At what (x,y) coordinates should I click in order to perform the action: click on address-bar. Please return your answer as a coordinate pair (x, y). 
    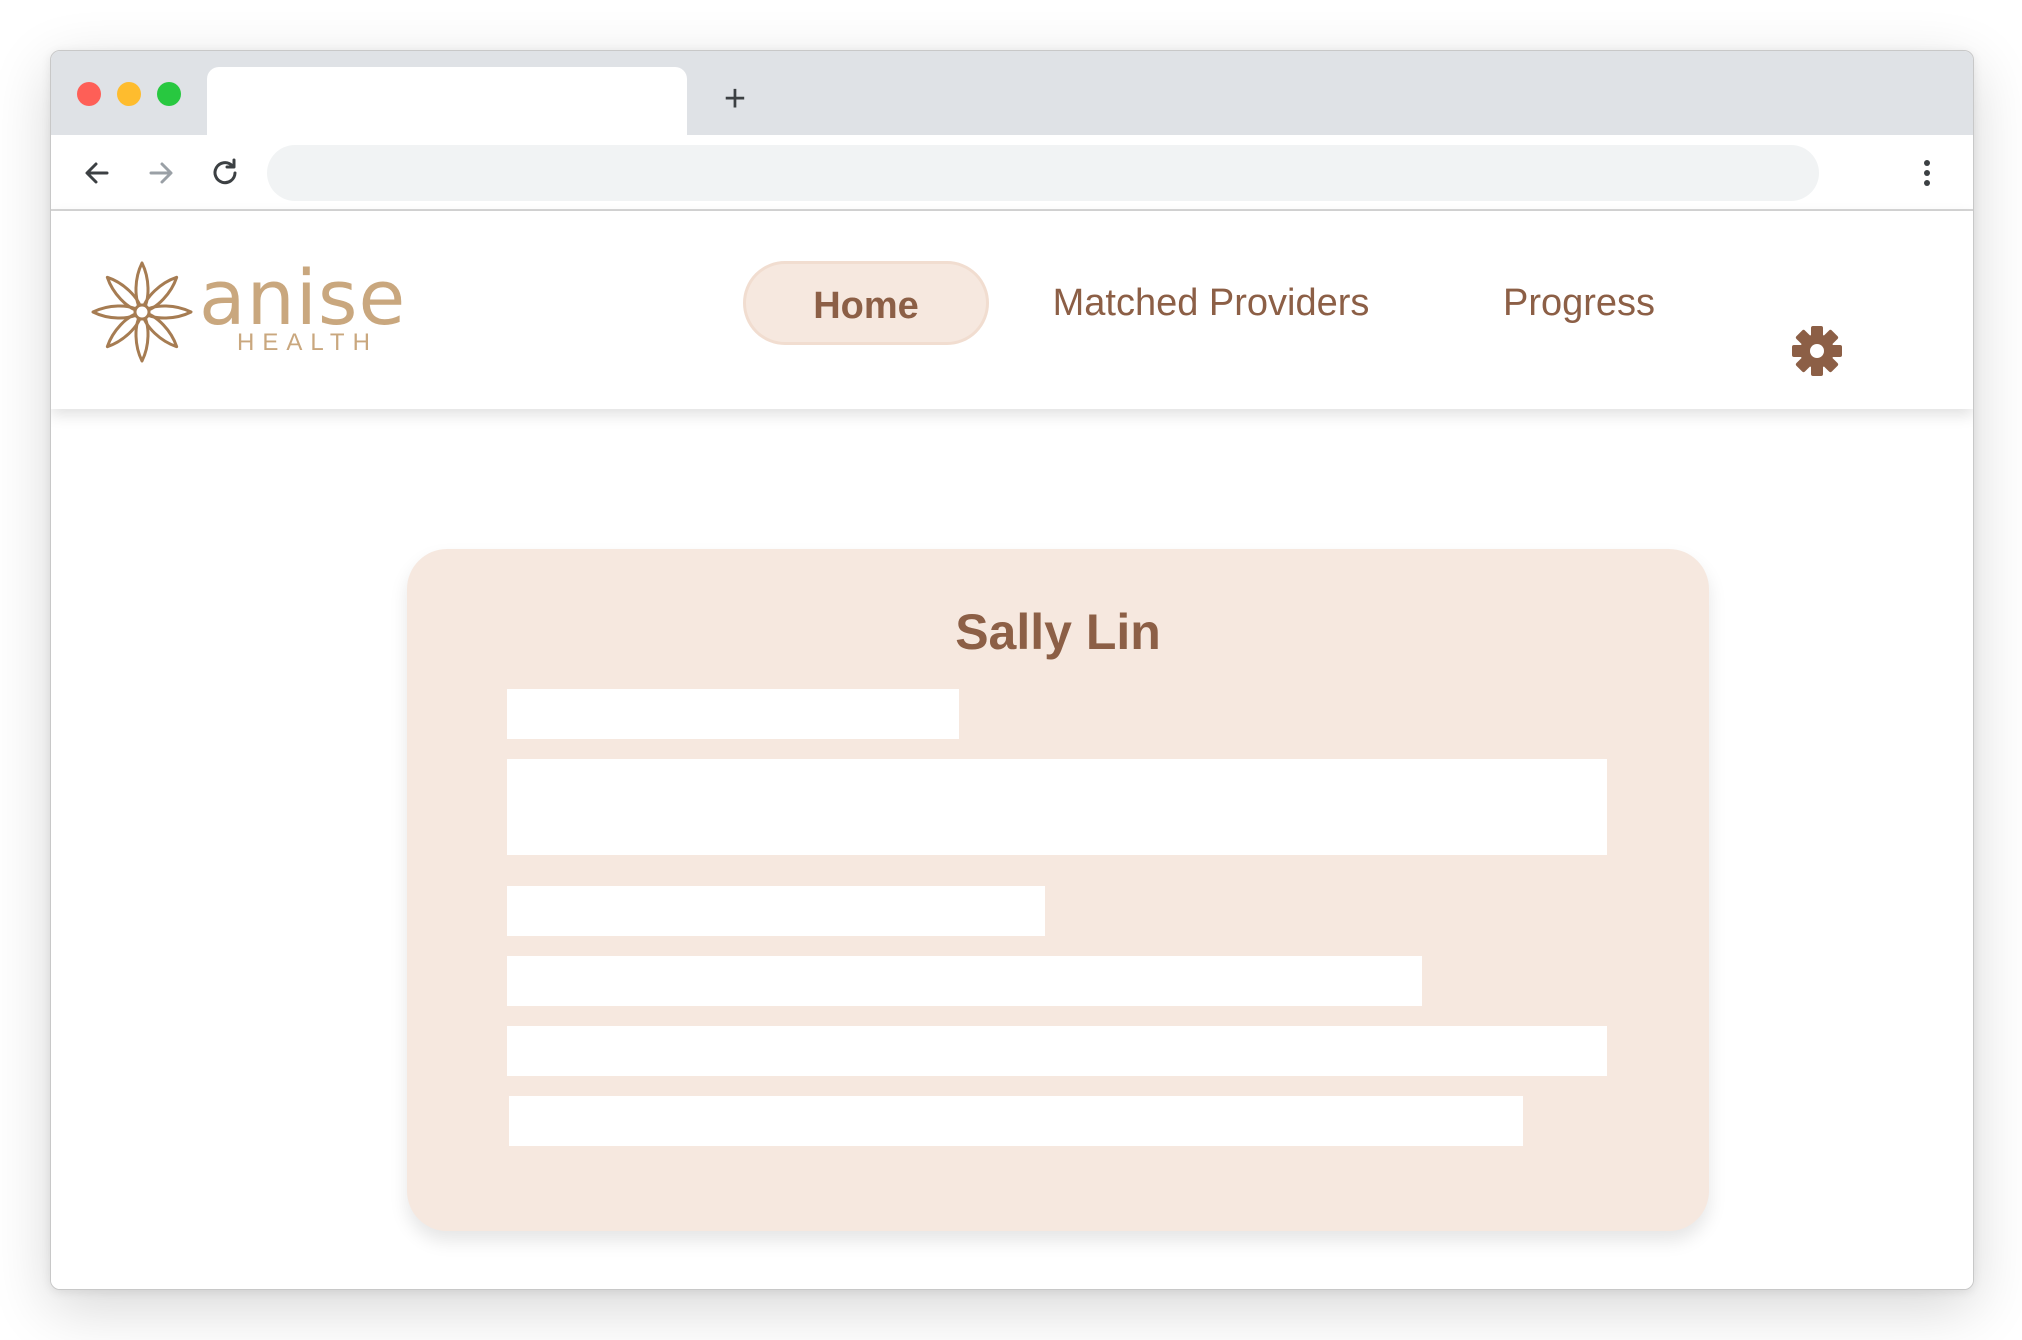
    Looking at the image, I should click on (1043, 173).